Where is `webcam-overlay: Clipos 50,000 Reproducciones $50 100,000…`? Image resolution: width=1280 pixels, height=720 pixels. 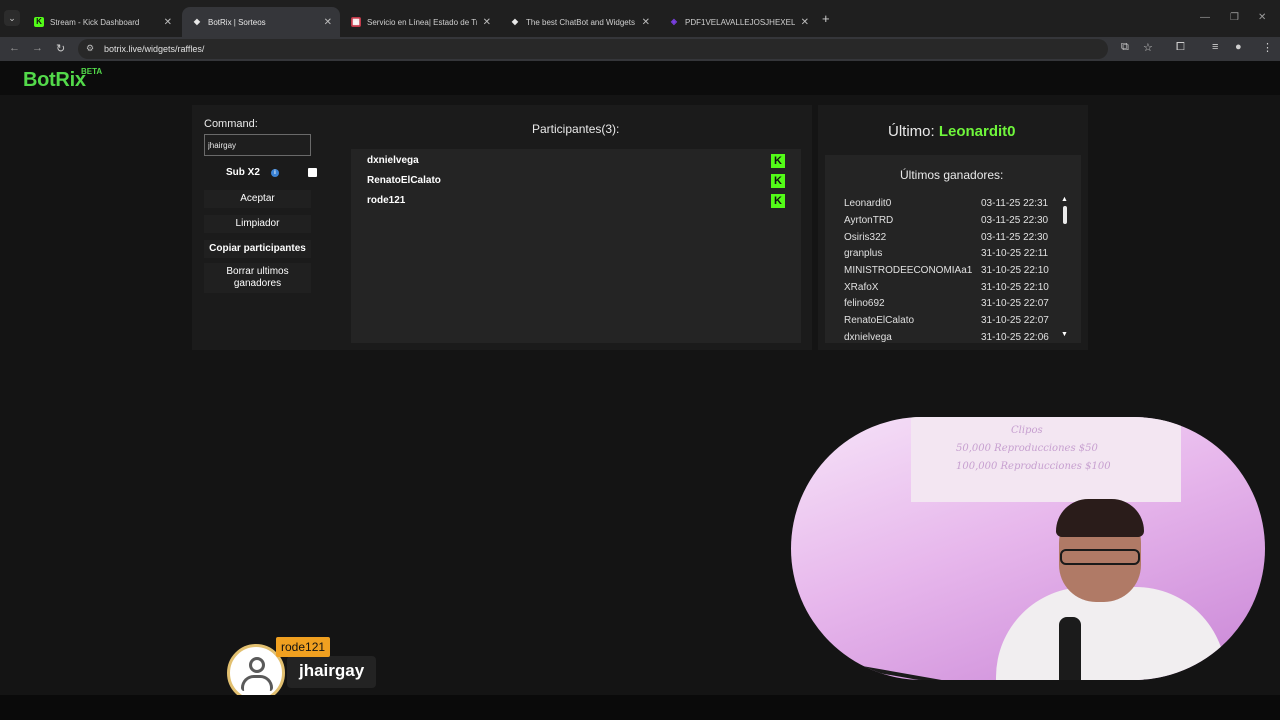 webcam-overlay: Clipos 50,000 Reproducciones $50 100,000… is located at coordinates (1028, 548).